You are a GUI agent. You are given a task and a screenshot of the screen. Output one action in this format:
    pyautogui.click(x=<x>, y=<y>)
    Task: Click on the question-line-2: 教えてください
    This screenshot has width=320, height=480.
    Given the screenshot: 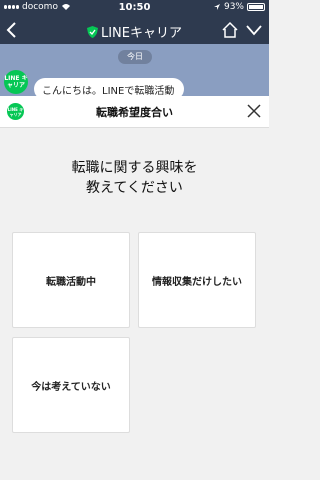 What is the action you would take?
    pyautogui.click(x=134, y=188)
    